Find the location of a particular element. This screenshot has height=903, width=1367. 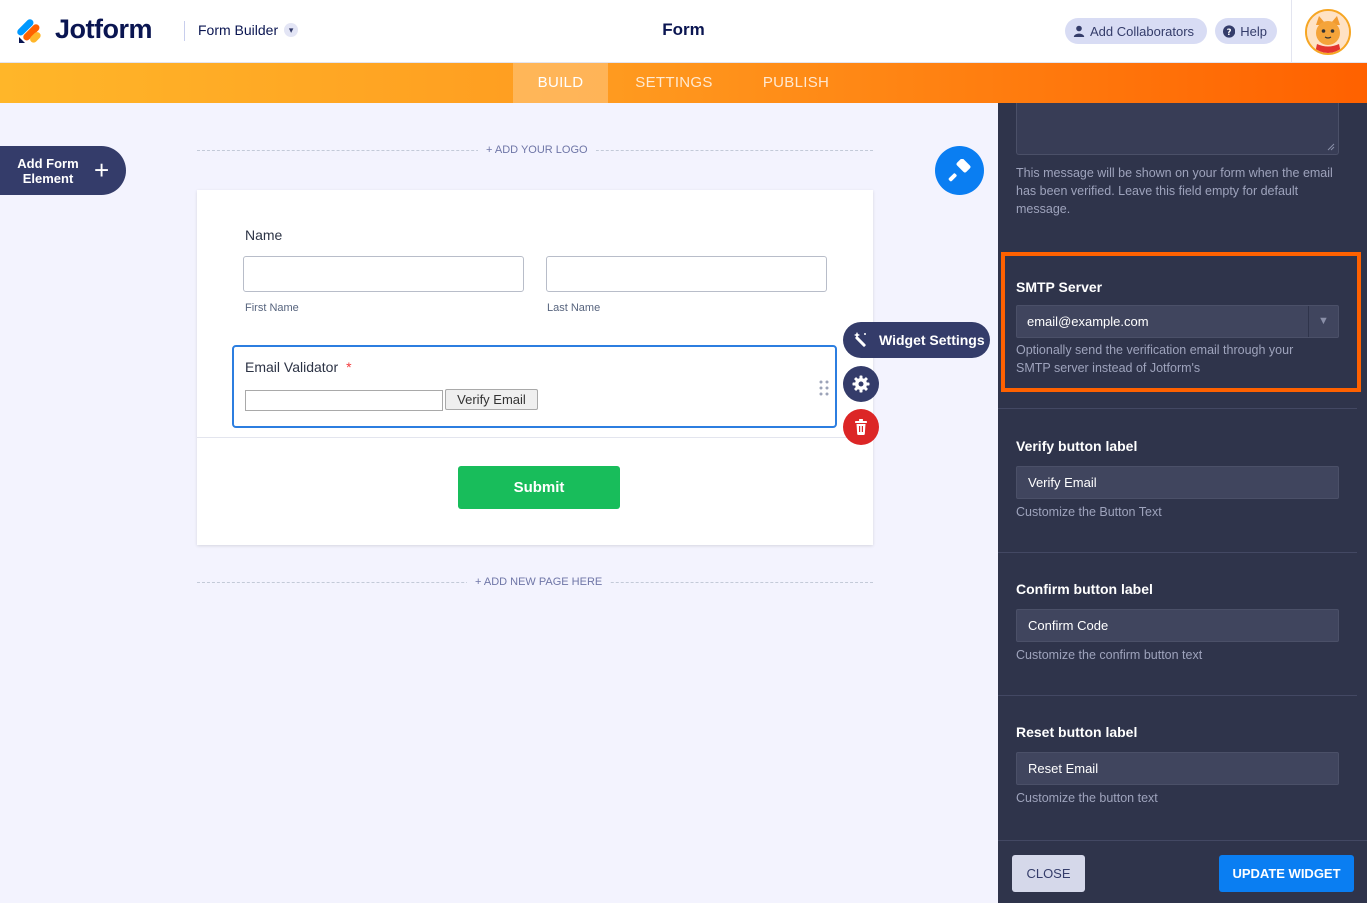

jotform-logo: Jotform is located at coordinates (85, 29).